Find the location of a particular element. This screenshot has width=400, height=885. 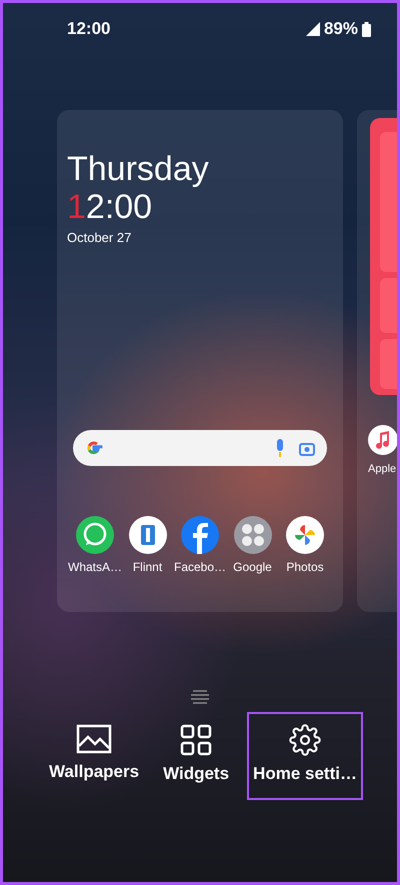

search-bar is located at coordinates (200, 448).